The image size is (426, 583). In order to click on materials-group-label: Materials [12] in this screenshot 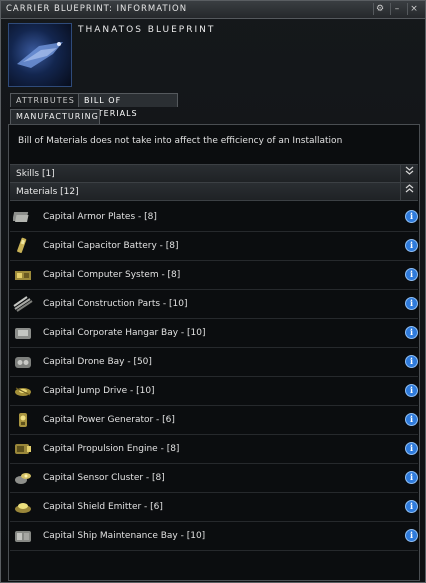, I will do `click(47, 192)`.